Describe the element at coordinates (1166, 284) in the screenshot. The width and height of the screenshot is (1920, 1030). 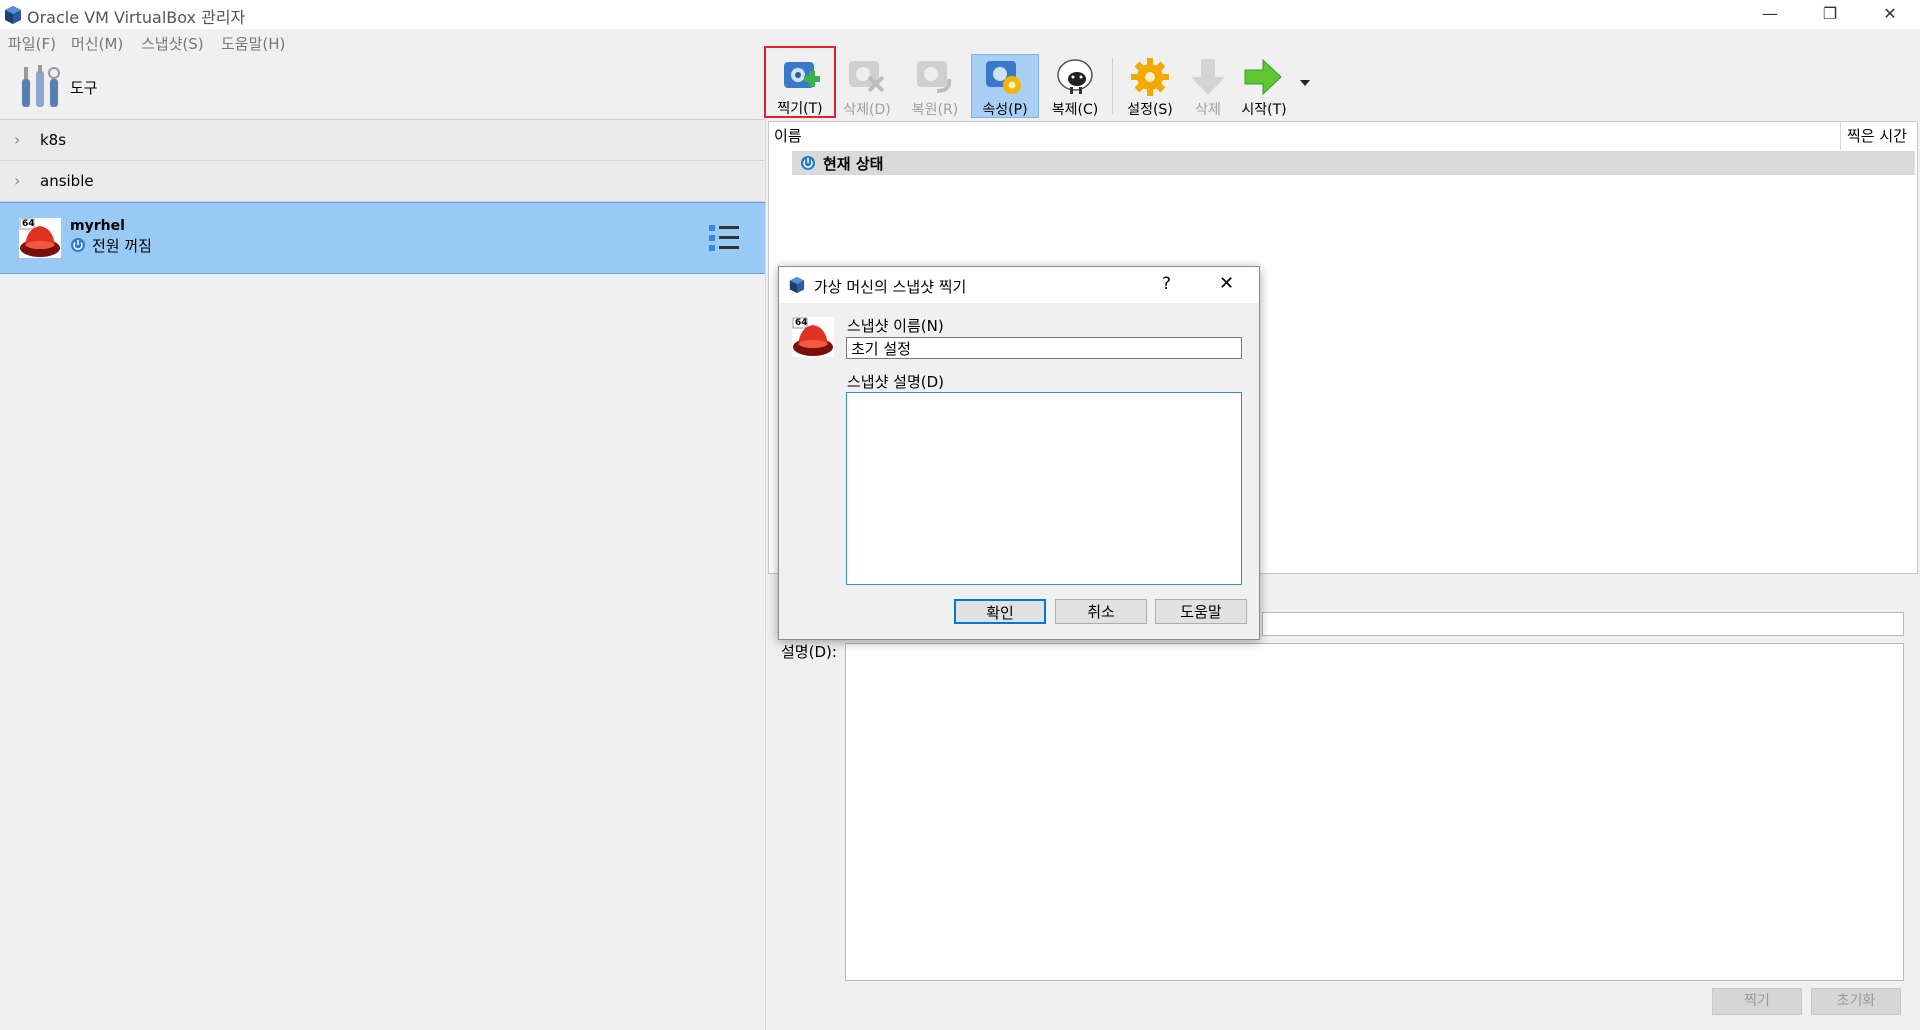
I see `dialog-help-button: ?` at that location.